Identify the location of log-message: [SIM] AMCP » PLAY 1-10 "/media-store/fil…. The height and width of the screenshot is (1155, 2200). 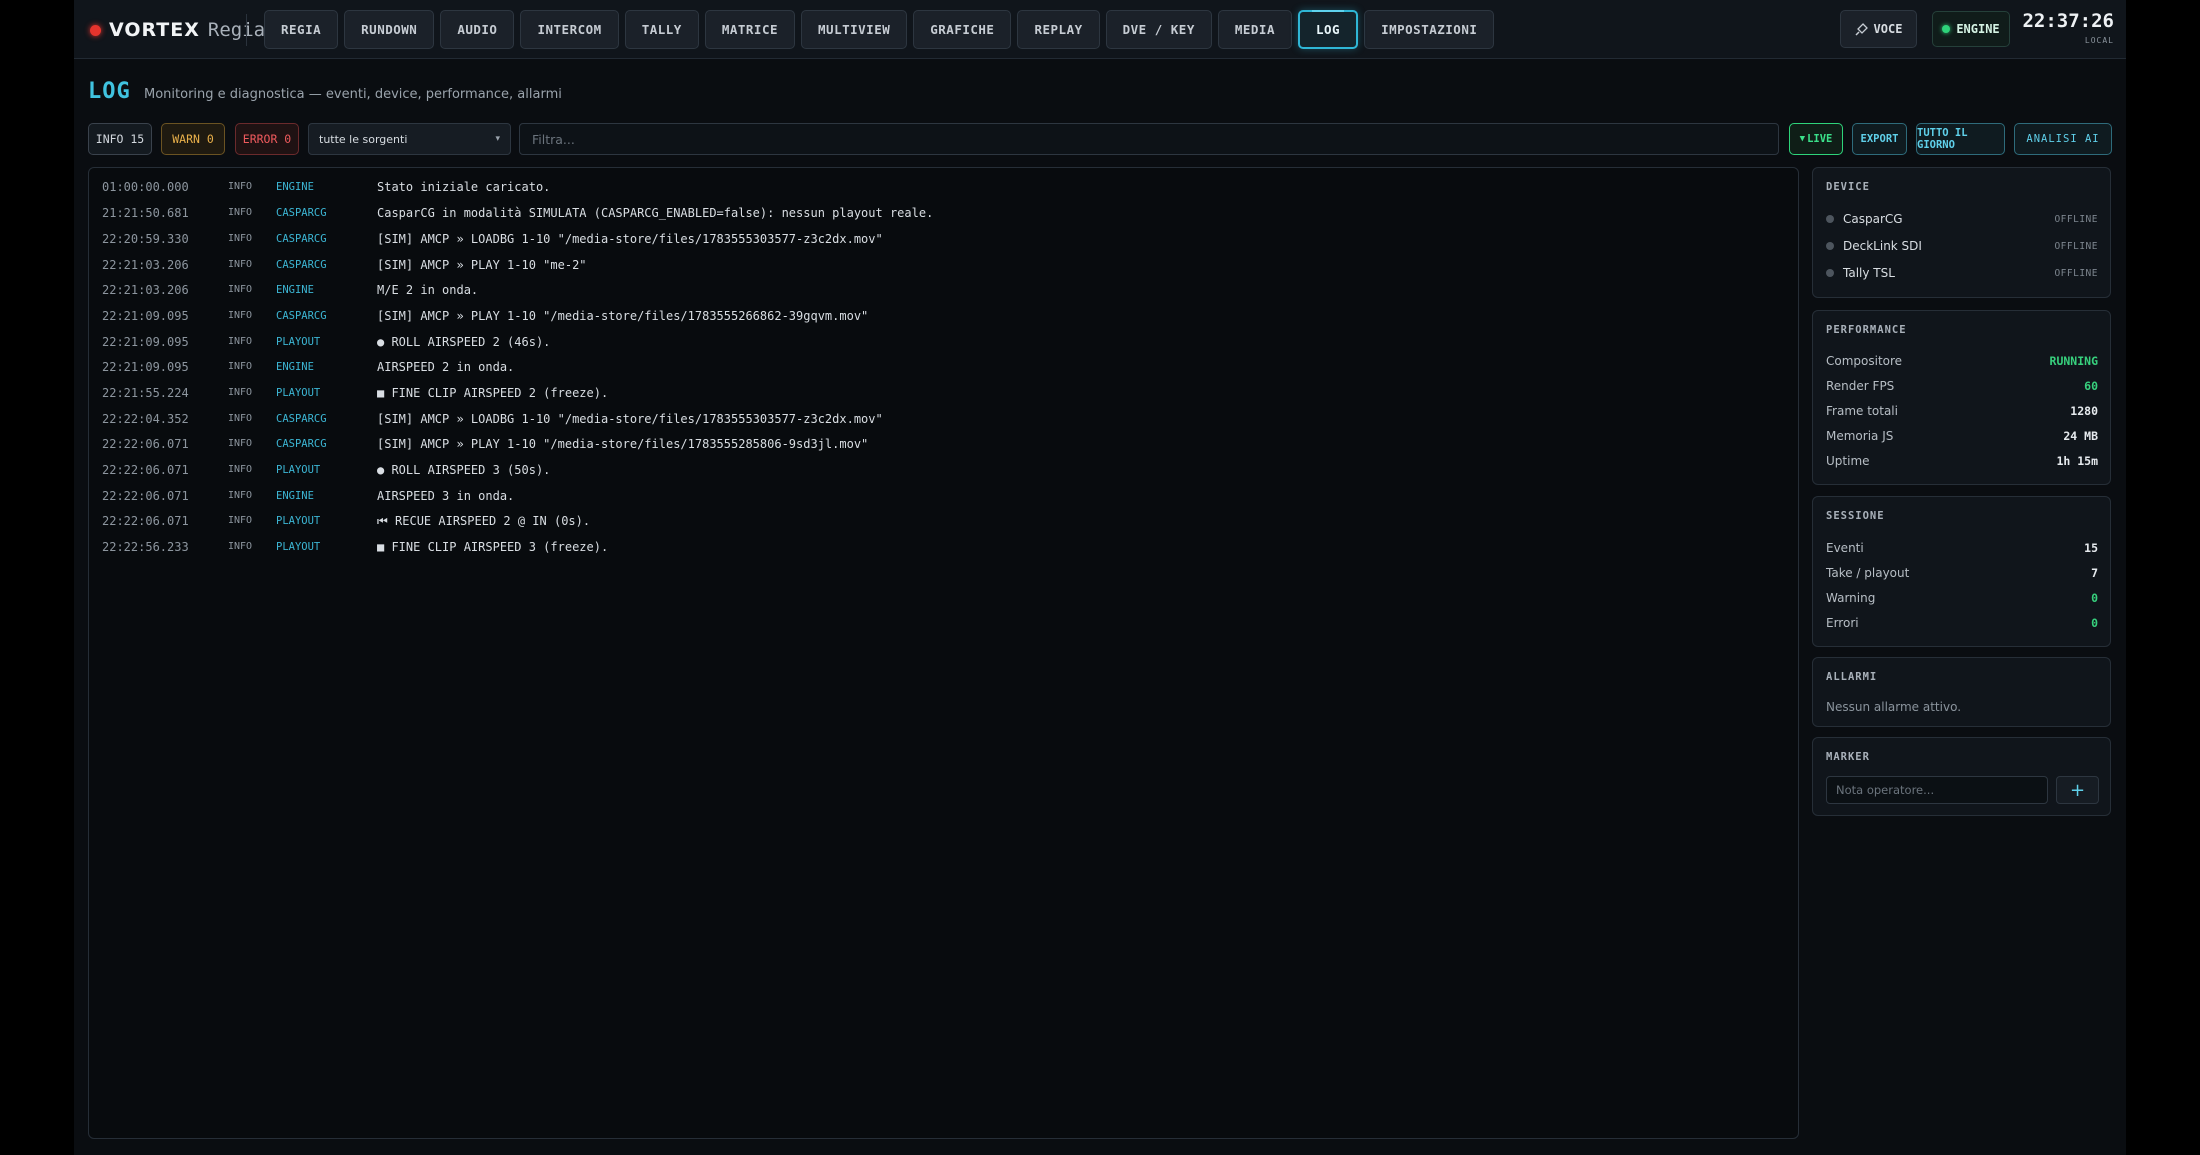
(623, 316).